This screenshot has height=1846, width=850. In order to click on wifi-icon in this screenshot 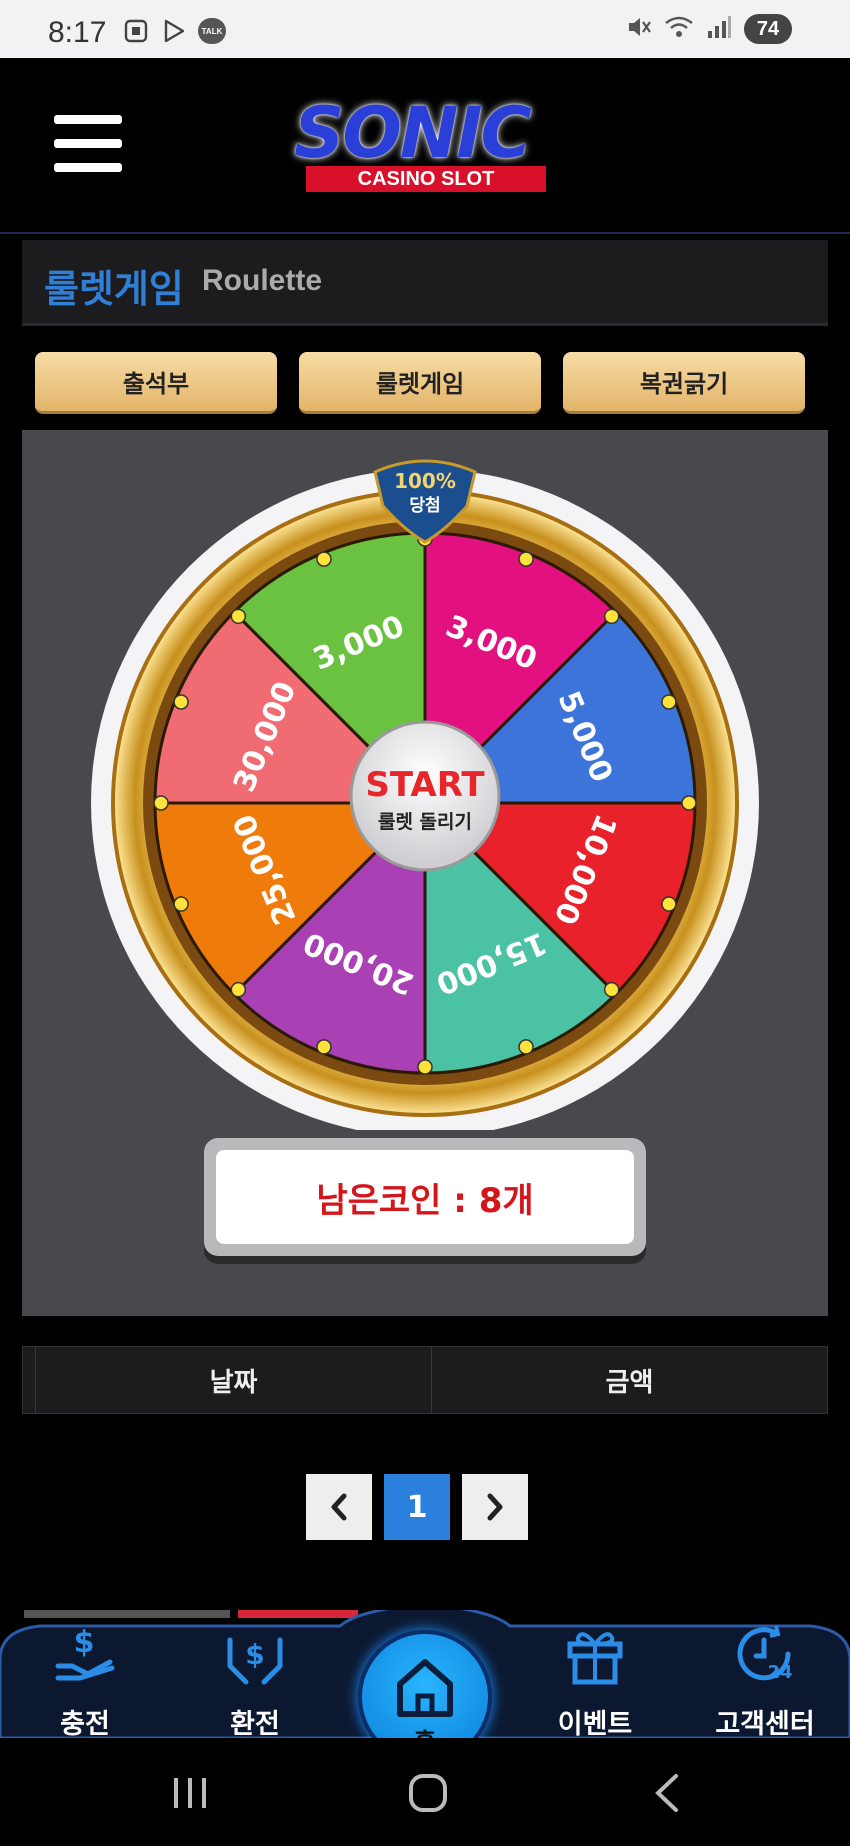, I will do `click(679, 29)`.